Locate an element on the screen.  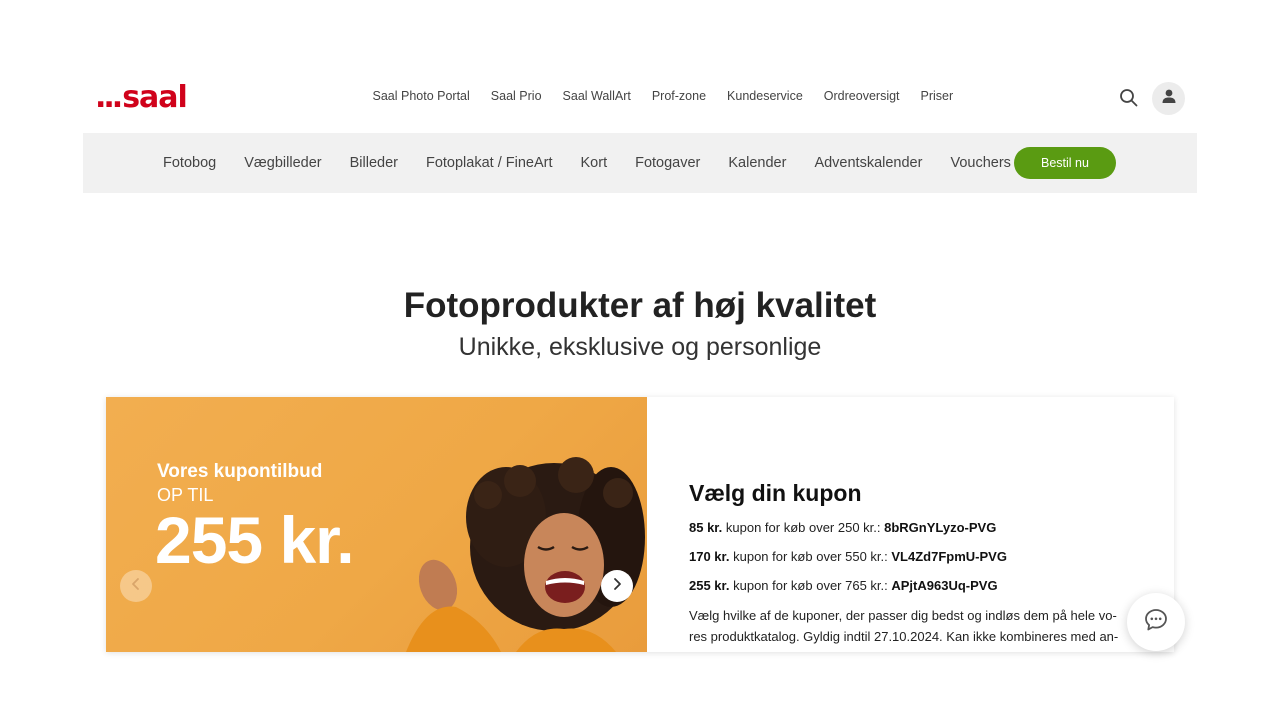
topnav-item-prof-zone: Prof-zone is located at coordinates (678, 96).